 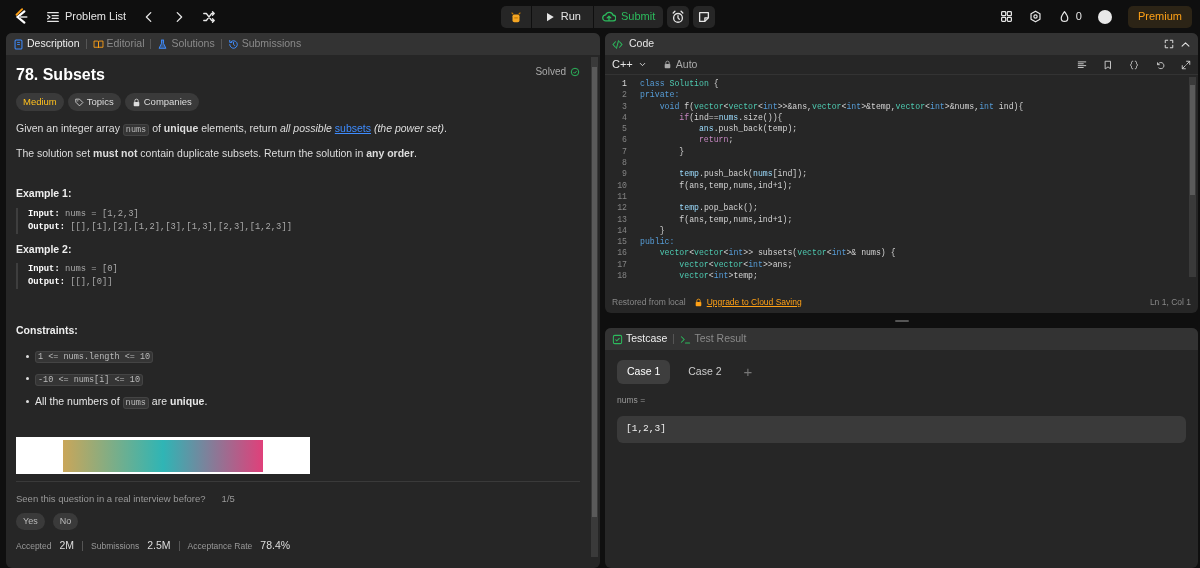 I want to click on avatar, so click(x=1105, y=16).